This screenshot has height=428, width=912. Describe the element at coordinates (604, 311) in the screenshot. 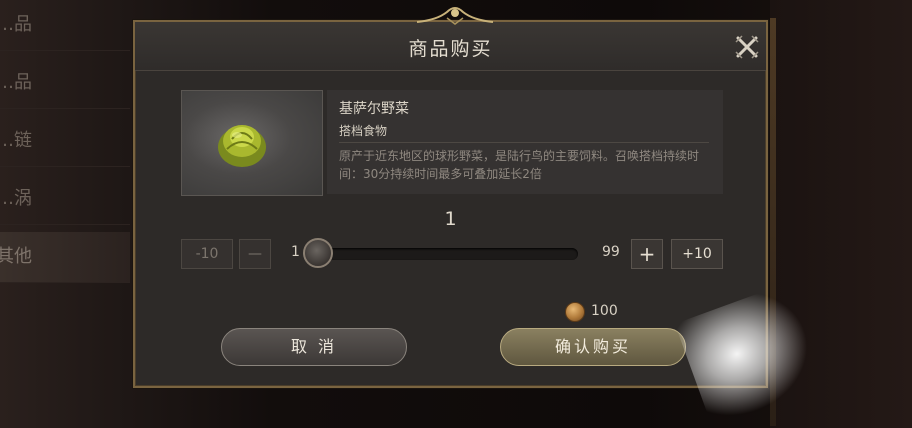

I see `price-value: 100` at that location.